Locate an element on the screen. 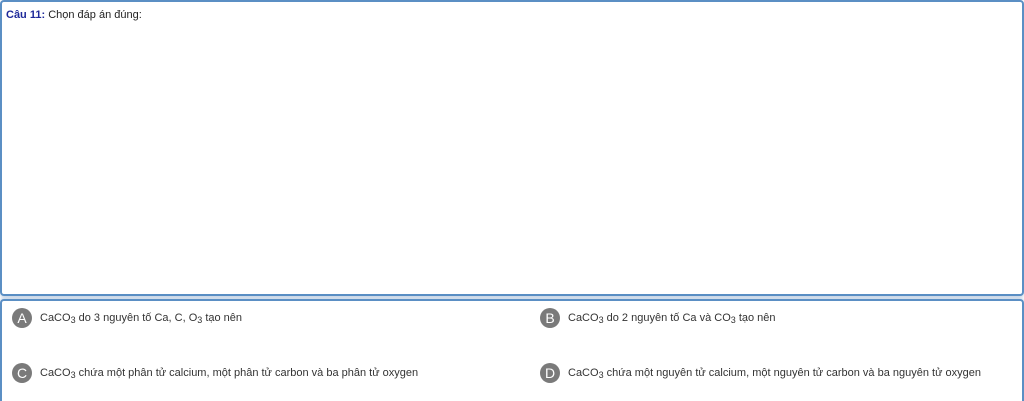  option-text: CaCO3 do 2 nguyên tố Ca và CO3 tạo nên is located at coordinates (672, 318).